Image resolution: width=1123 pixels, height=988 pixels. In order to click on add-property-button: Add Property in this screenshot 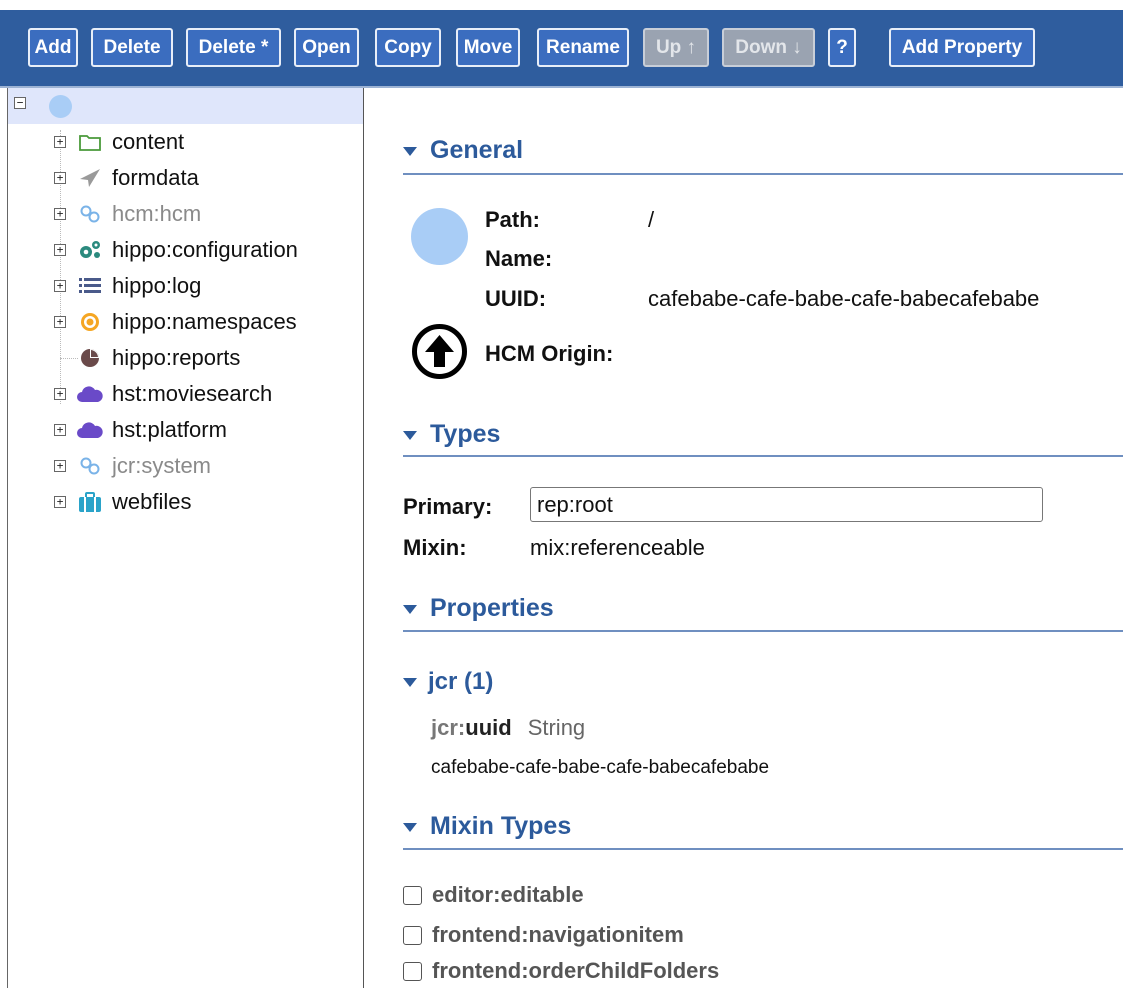, I will do `click(962, 47)`.